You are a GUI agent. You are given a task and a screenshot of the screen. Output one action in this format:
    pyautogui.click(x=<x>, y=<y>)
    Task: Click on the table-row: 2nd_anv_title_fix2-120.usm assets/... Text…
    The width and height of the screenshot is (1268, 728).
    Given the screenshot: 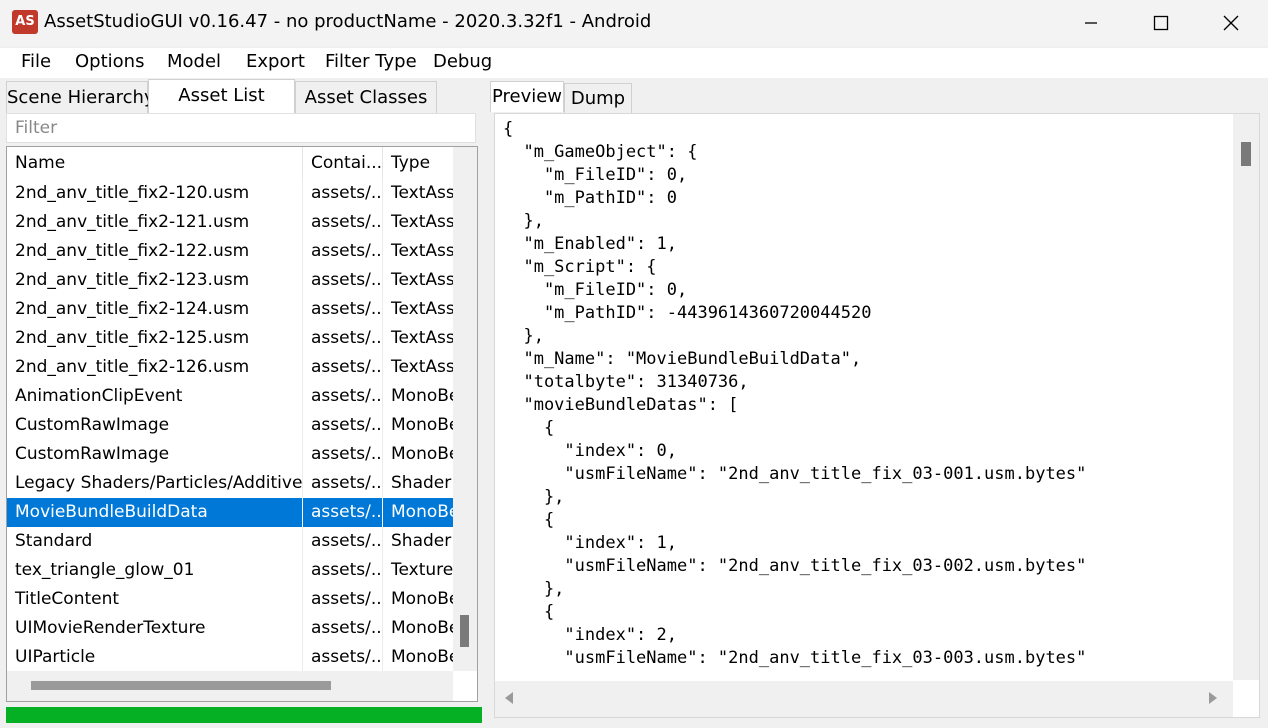 What is the action you would take?
    pyautogui.click(x=230, y=193)
    